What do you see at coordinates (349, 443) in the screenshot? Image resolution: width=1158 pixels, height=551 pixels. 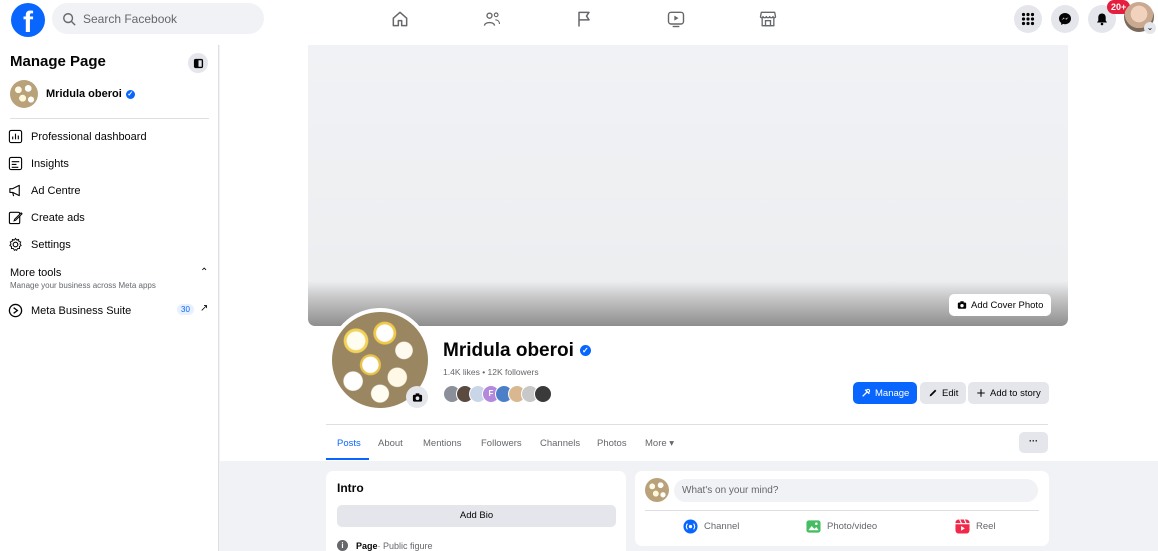 I see `tab-posts: Posts` at bounding box center [349, 443].